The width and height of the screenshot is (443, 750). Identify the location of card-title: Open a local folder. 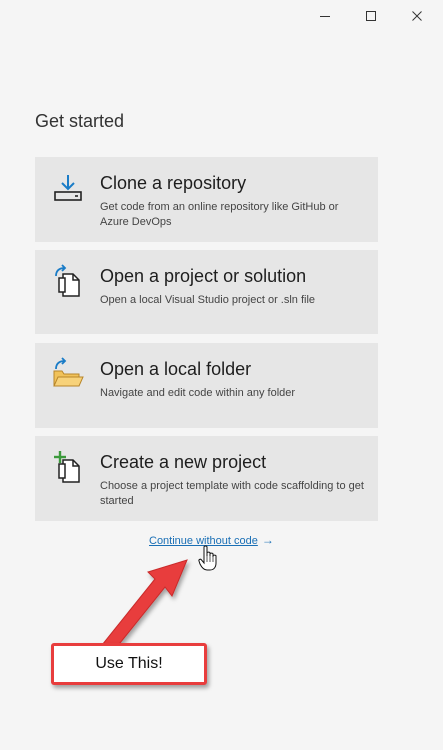
(176, 369).